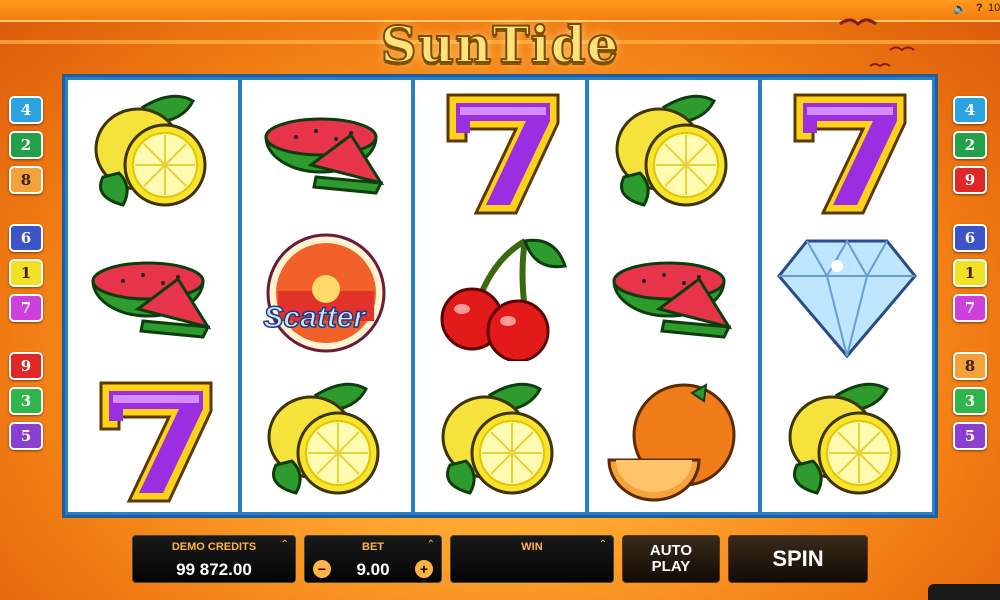 This screenshot has height=600, width=1000. What do you see at coordinates (532, 559) in the screenshot?
I see `win-panel: WIN ⌃` at bounding box center [532, 559].